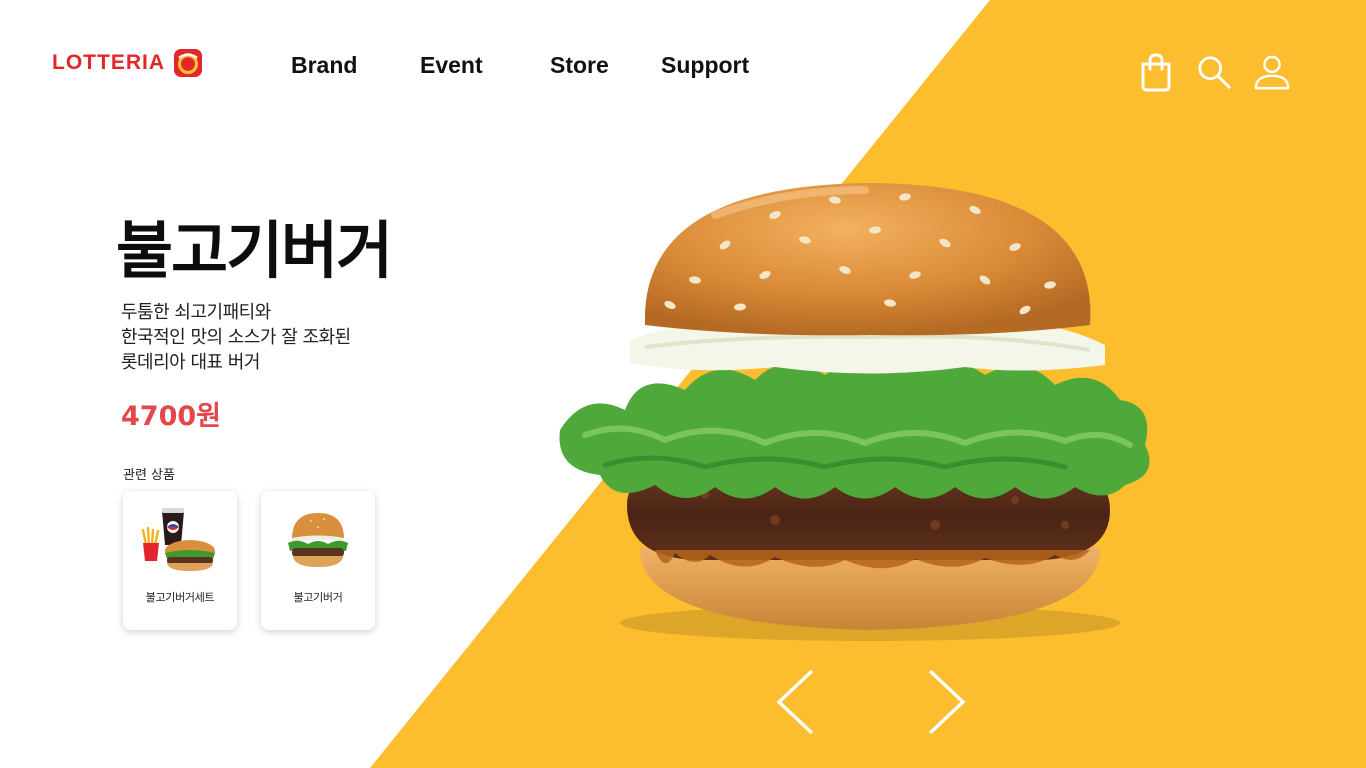  I want to click on lotteria-badge-icon, so click(188, 63).